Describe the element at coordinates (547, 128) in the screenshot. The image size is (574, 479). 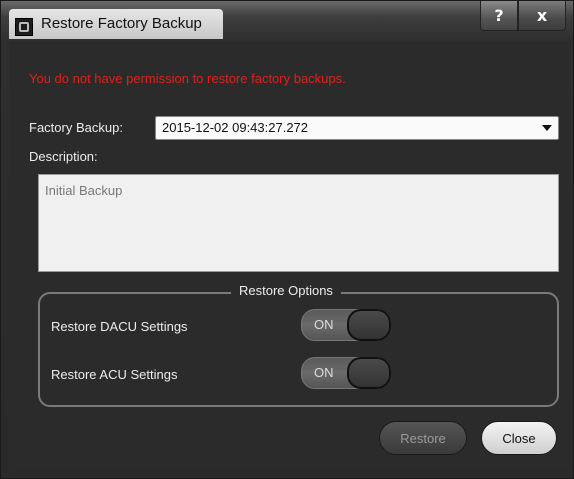
I see `chevron-down-icon` at that location.